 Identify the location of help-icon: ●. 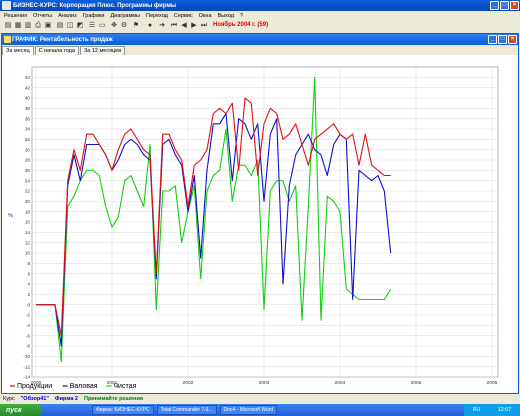
(150, 26).